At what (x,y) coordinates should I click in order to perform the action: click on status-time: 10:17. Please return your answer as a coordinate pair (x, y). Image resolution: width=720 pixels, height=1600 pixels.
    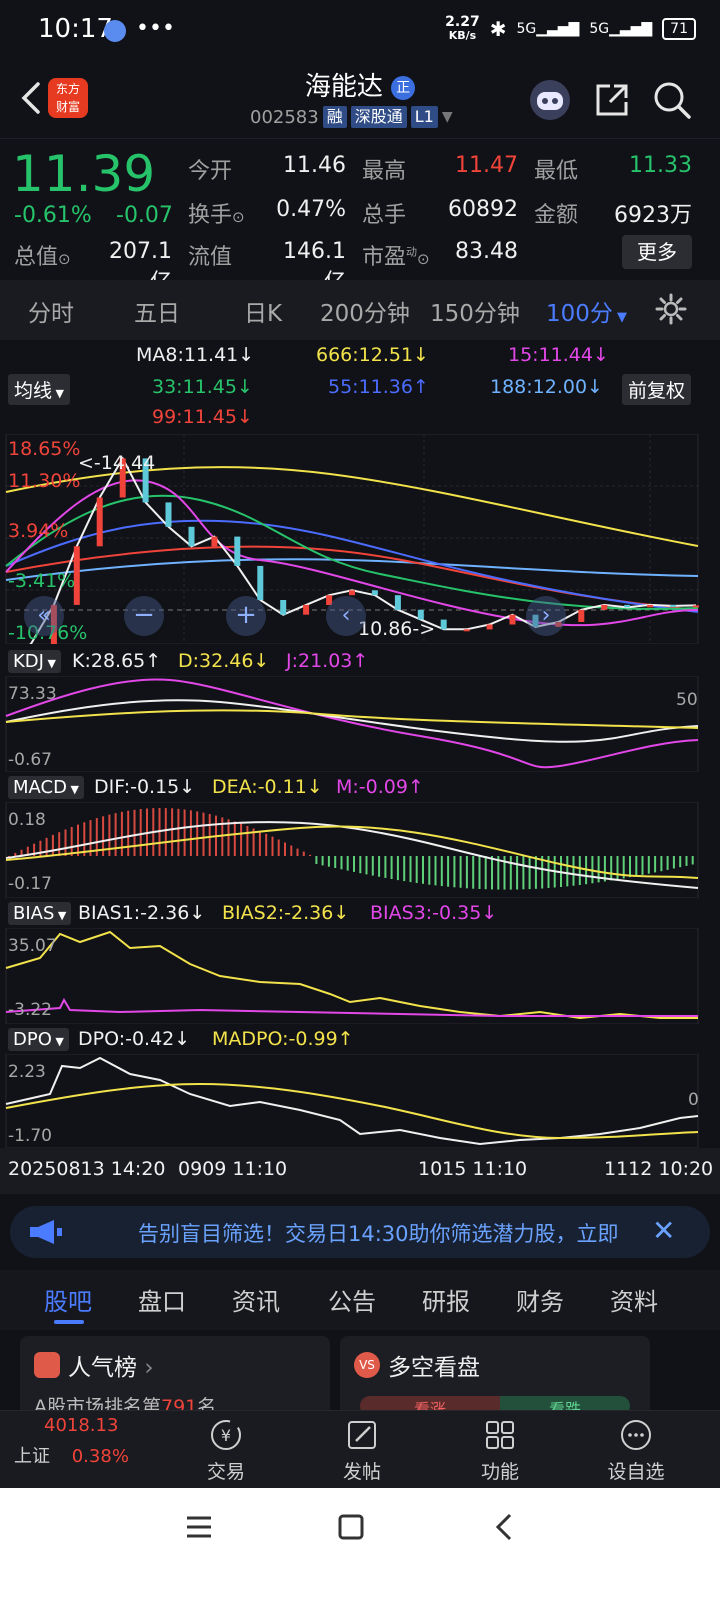
    Looking at the image, I should click on (75, 29).